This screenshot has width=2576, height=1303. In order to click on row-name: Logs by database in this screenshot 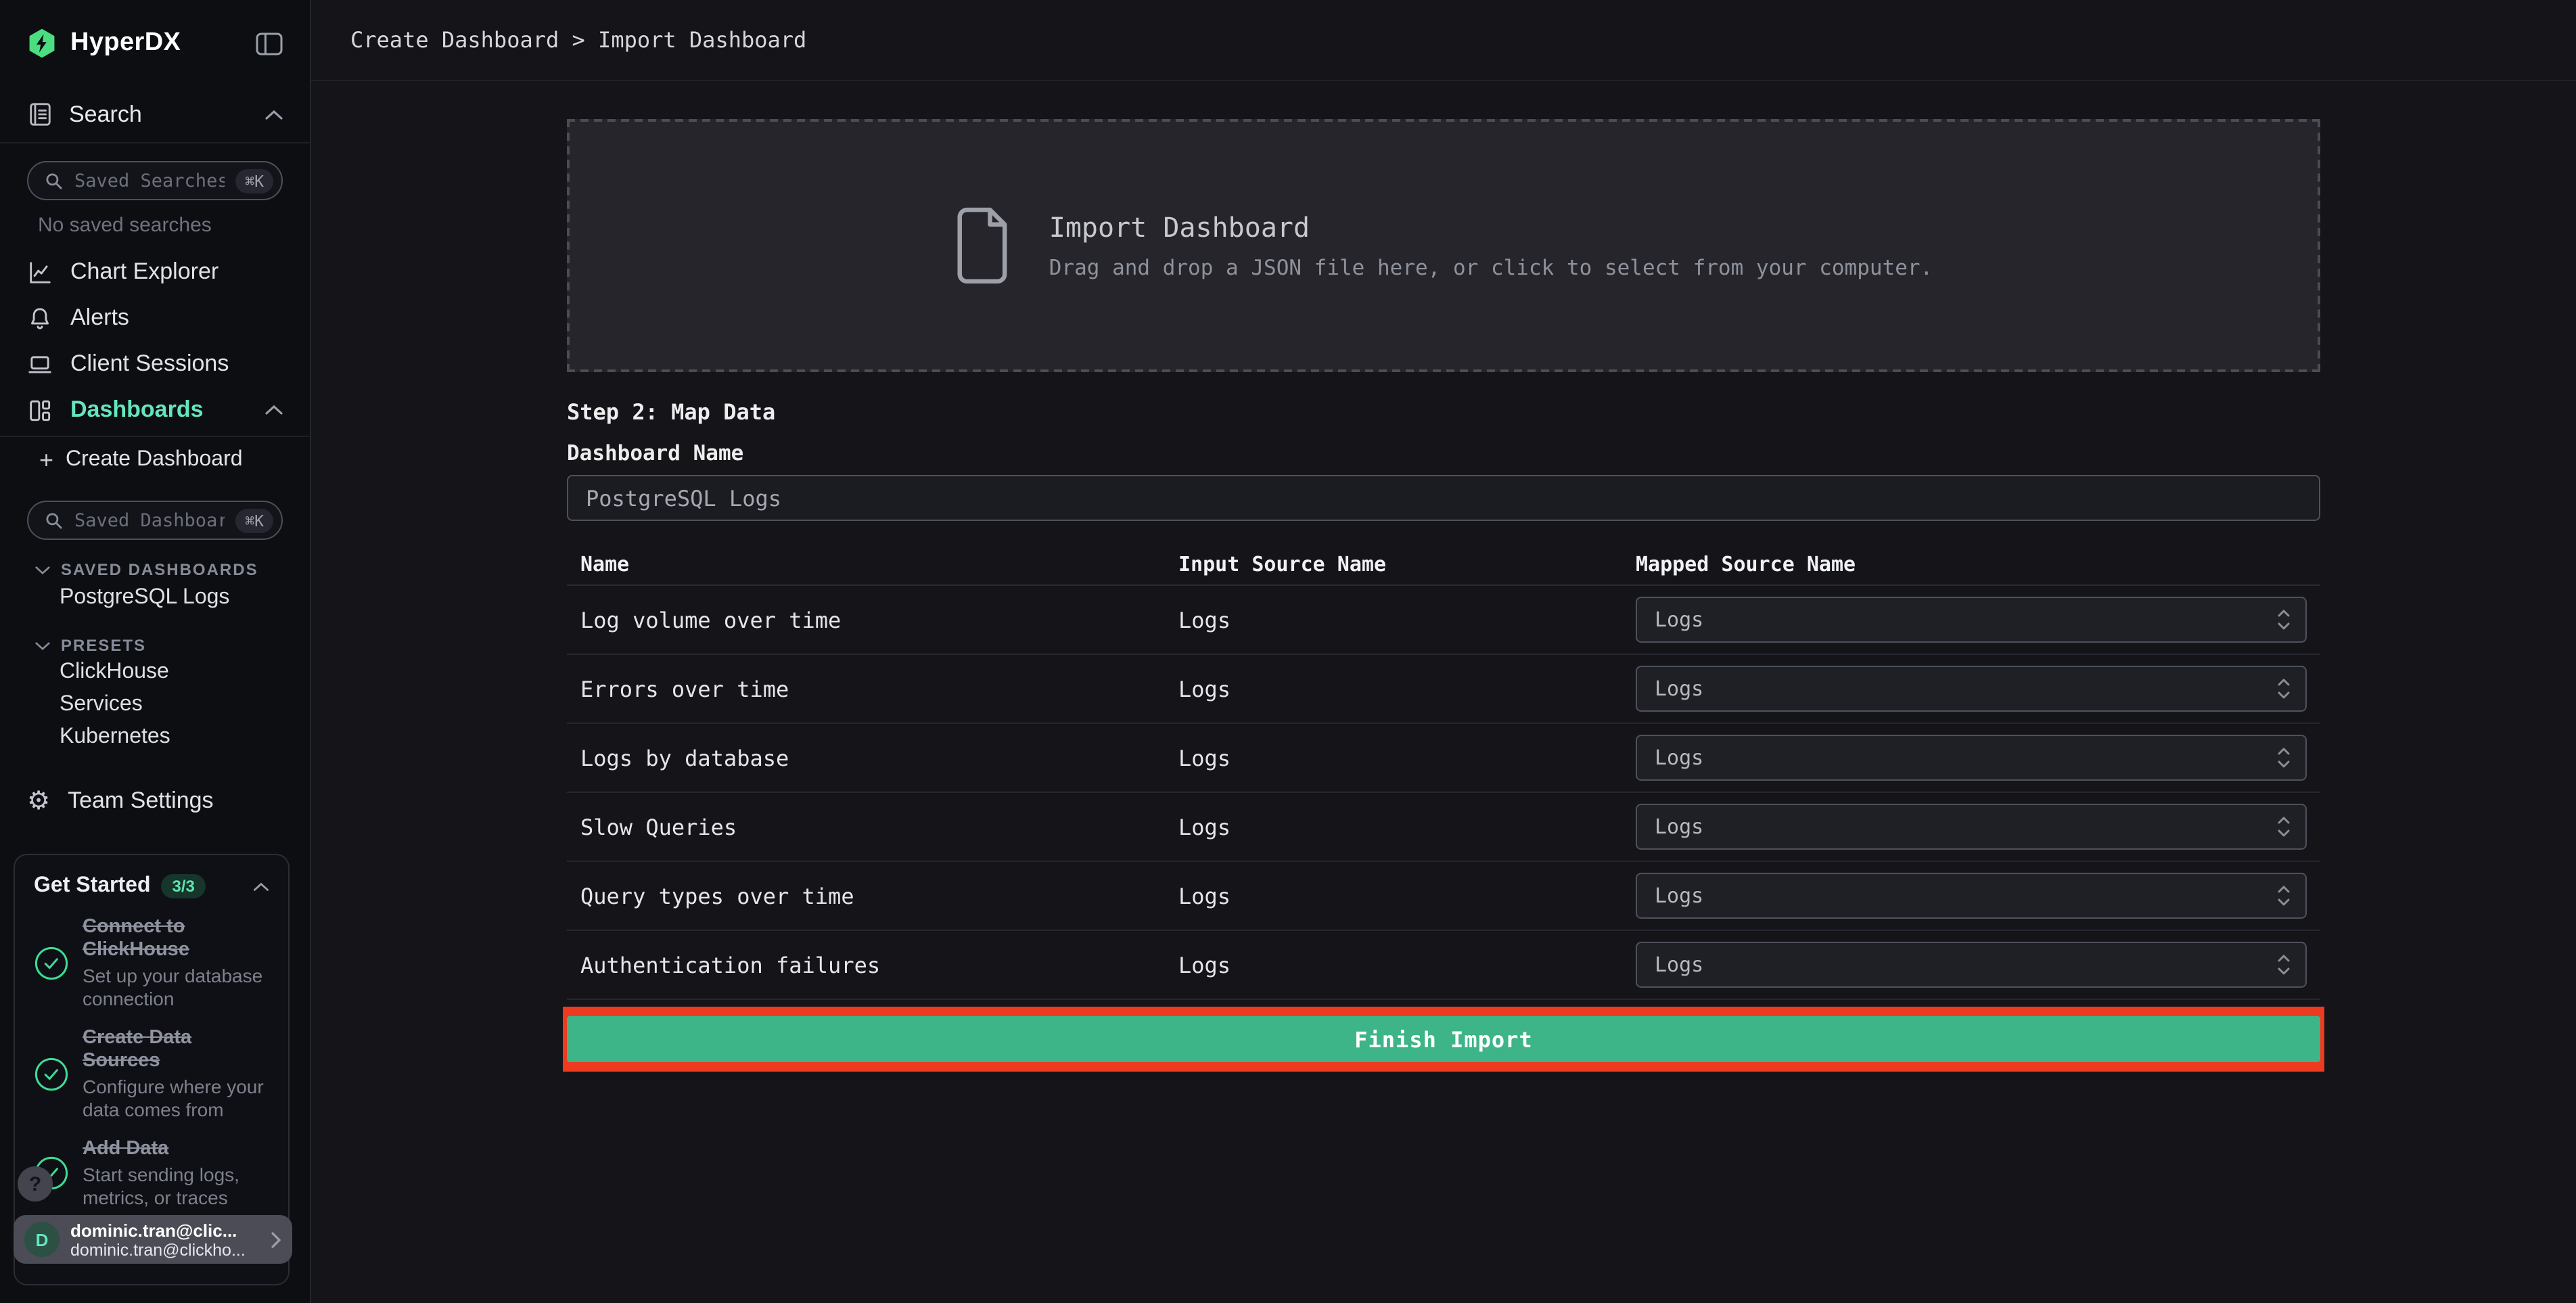, I will do `click(684, 758)`.